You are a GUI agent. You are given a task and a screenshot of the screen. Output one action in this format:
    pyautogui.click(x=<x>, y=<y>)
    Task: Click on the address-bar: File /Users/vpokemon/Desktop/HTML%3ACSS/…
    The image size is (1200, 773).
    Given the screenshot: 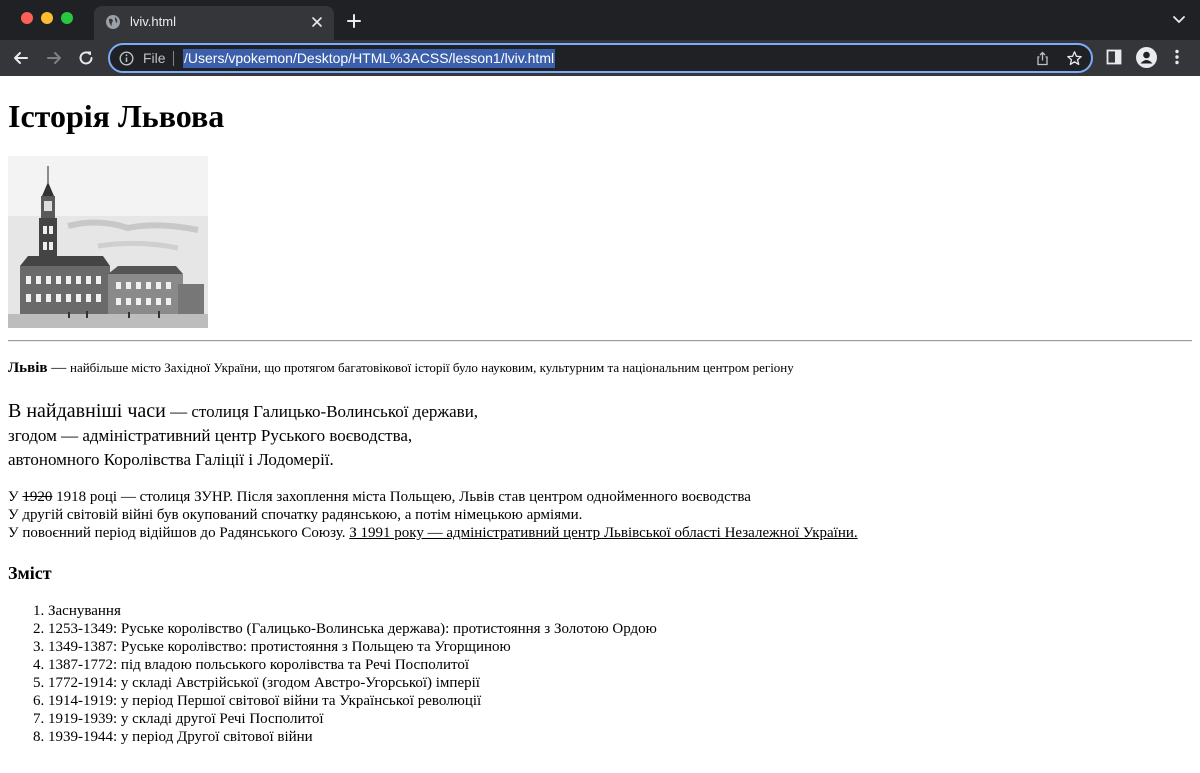 What is the action you would take?
    pyautogui.click(x=600, y=58)
    